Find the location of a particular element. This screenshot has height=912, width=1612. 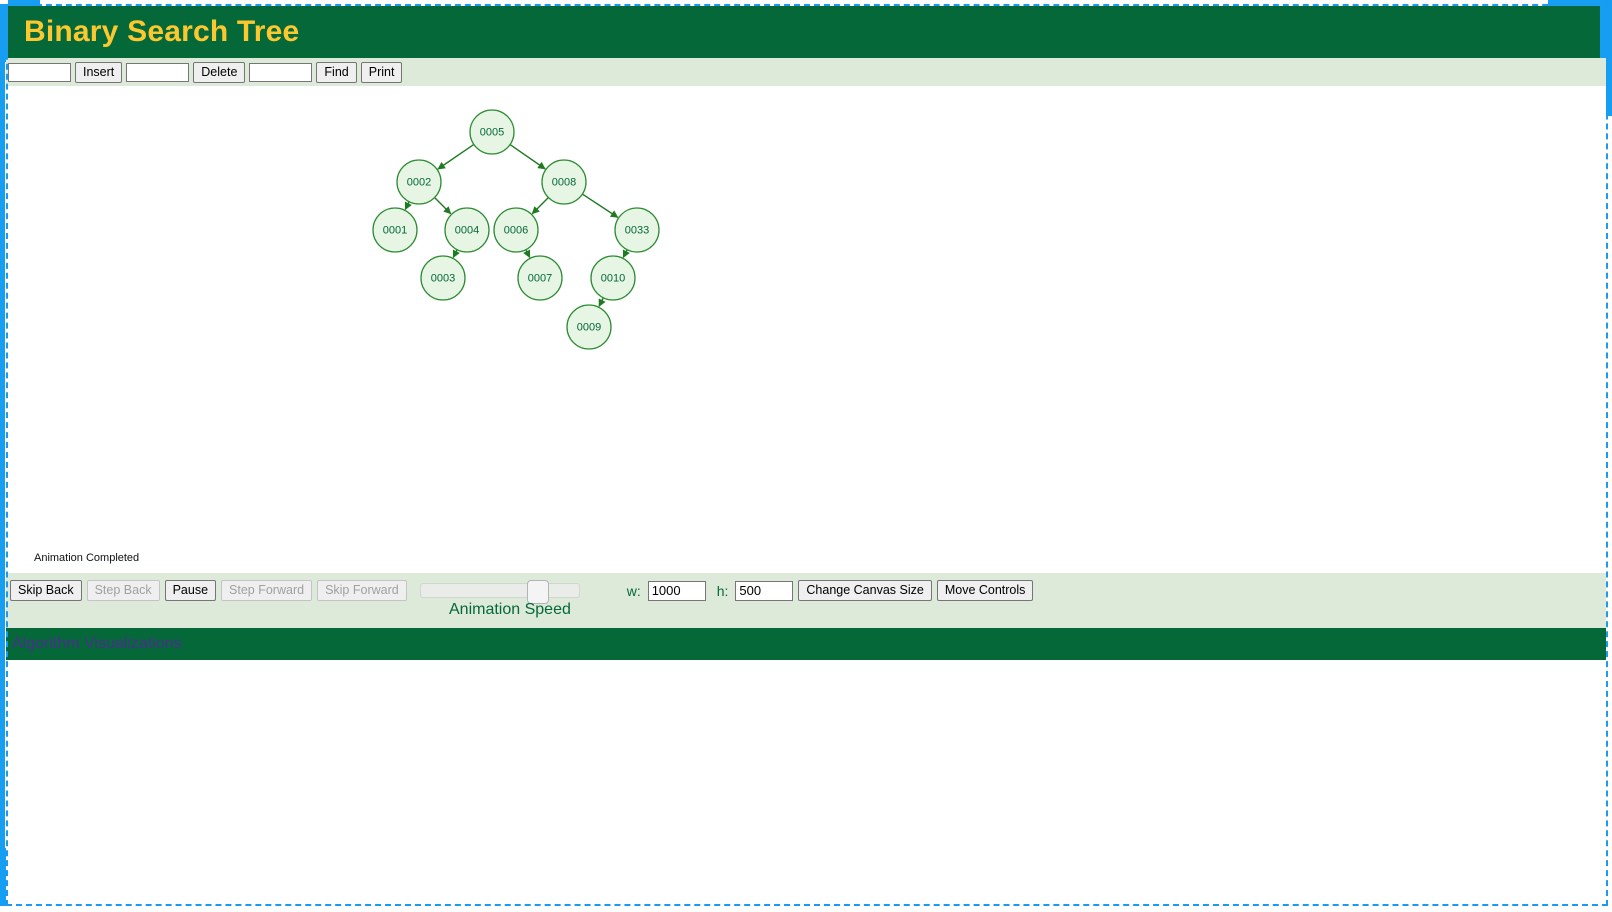

operations-toolbar: Insert Delete Find Print is located at coordinates (806, 72).